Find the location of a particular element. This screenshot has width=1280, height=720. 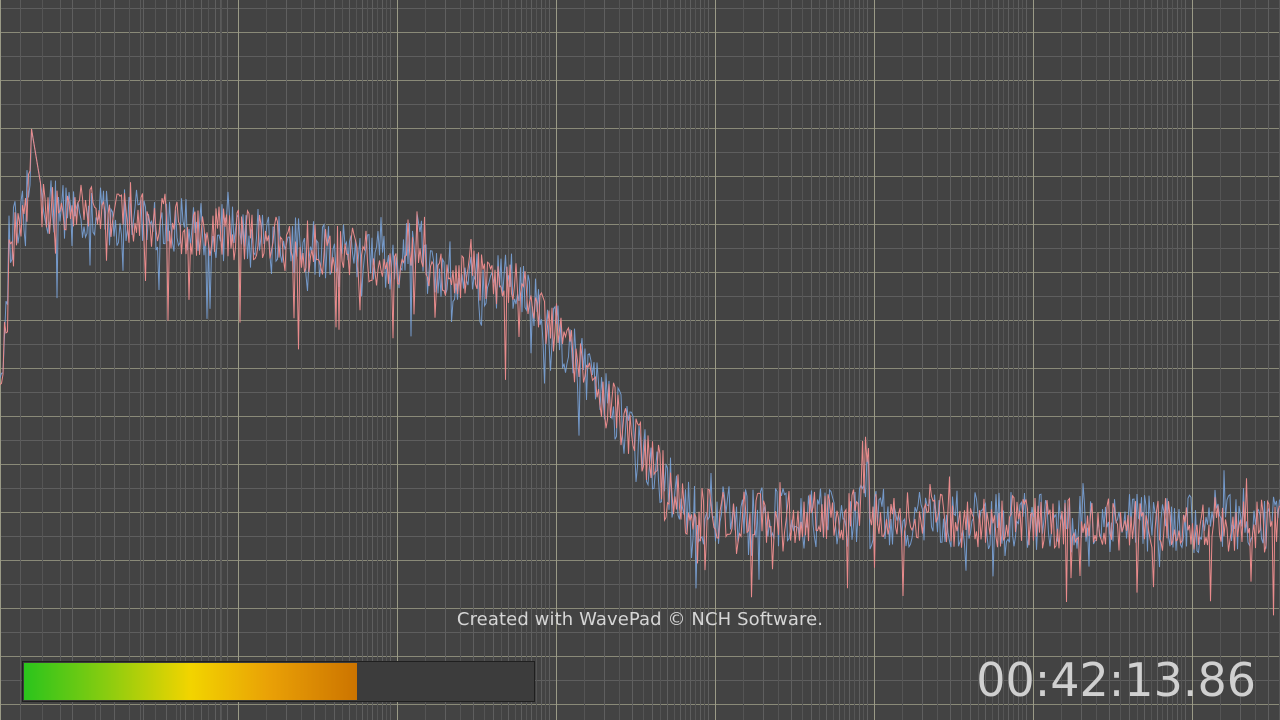

level-meter-fill is located at coordinates (190, 681).